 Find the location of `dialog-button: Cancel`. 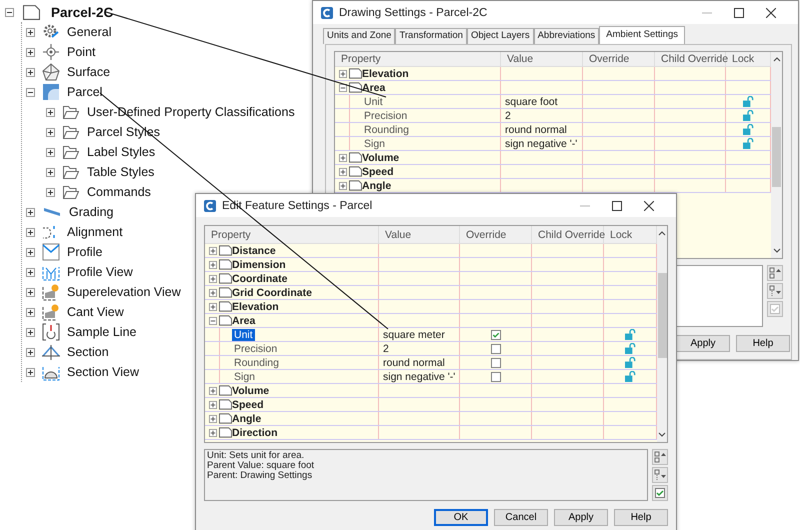

dialog-button: Cancel is located at coordinates (521, 517).